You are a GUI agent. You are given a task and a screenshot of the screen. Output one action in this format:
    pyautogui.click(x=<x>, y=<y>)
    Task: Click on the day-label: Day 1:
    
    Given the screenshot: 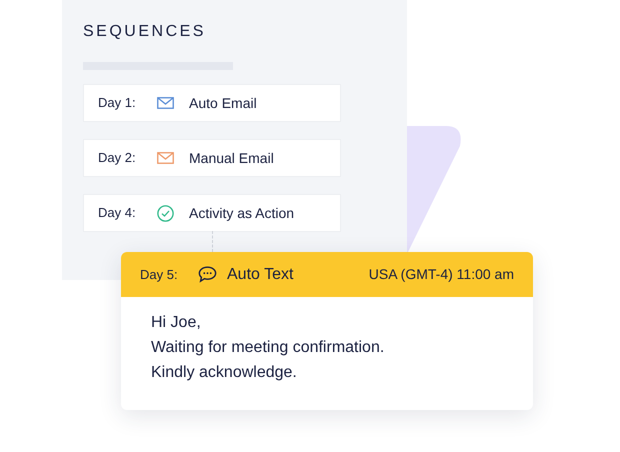 What is the action you would take?
    pyautogui.click(x=117, y=103)
    